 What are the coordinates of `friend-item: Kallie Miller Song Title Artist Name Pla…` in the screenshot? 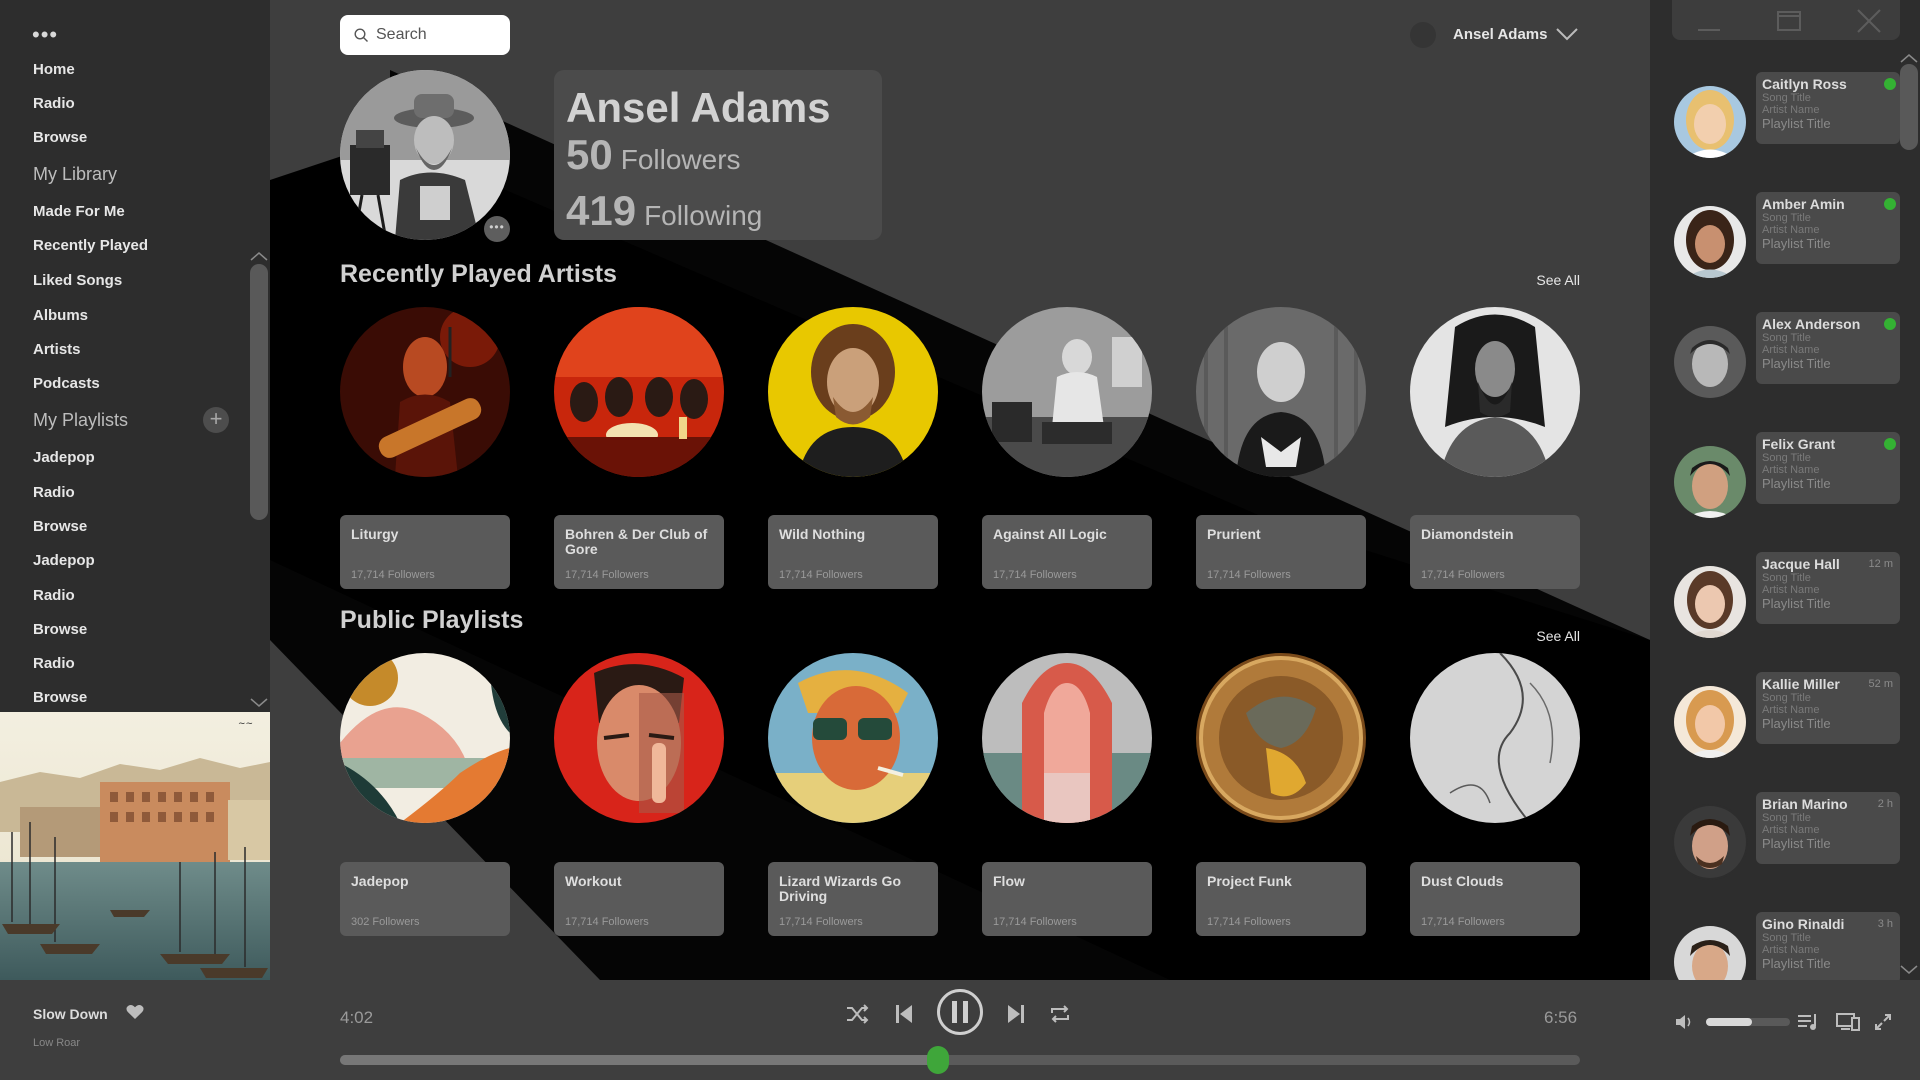 It's located at (1786, 722).